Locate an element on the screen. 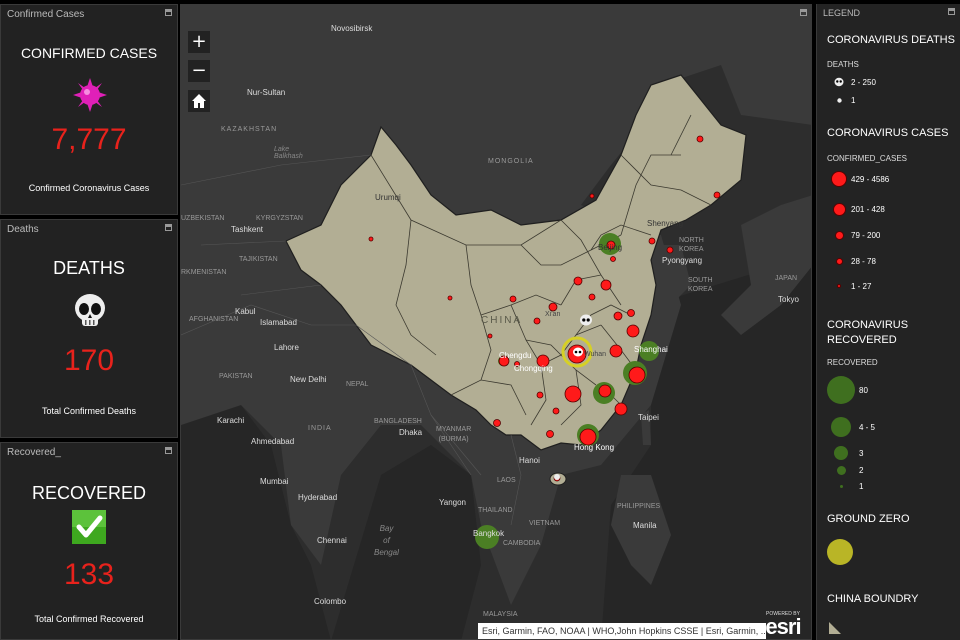 The image size is (960, 640). china-boundary-symbol is located at coordinates (835, 628).